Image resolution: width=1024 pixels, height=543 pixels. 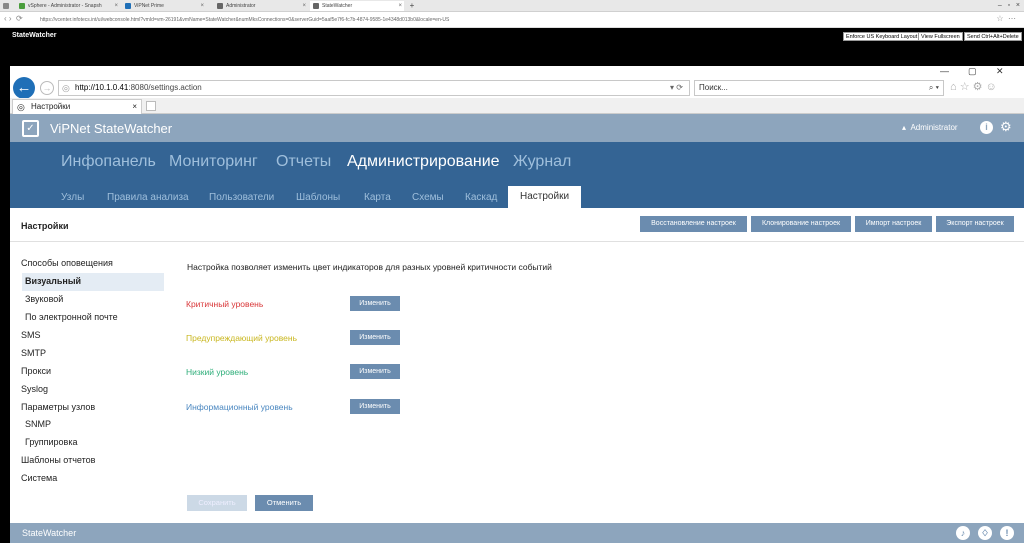 What do you see at coordinates (676, 88) in the screenshot?
I see `refresh-icon: ▾ ⟳` at bounding box center [676, 88].